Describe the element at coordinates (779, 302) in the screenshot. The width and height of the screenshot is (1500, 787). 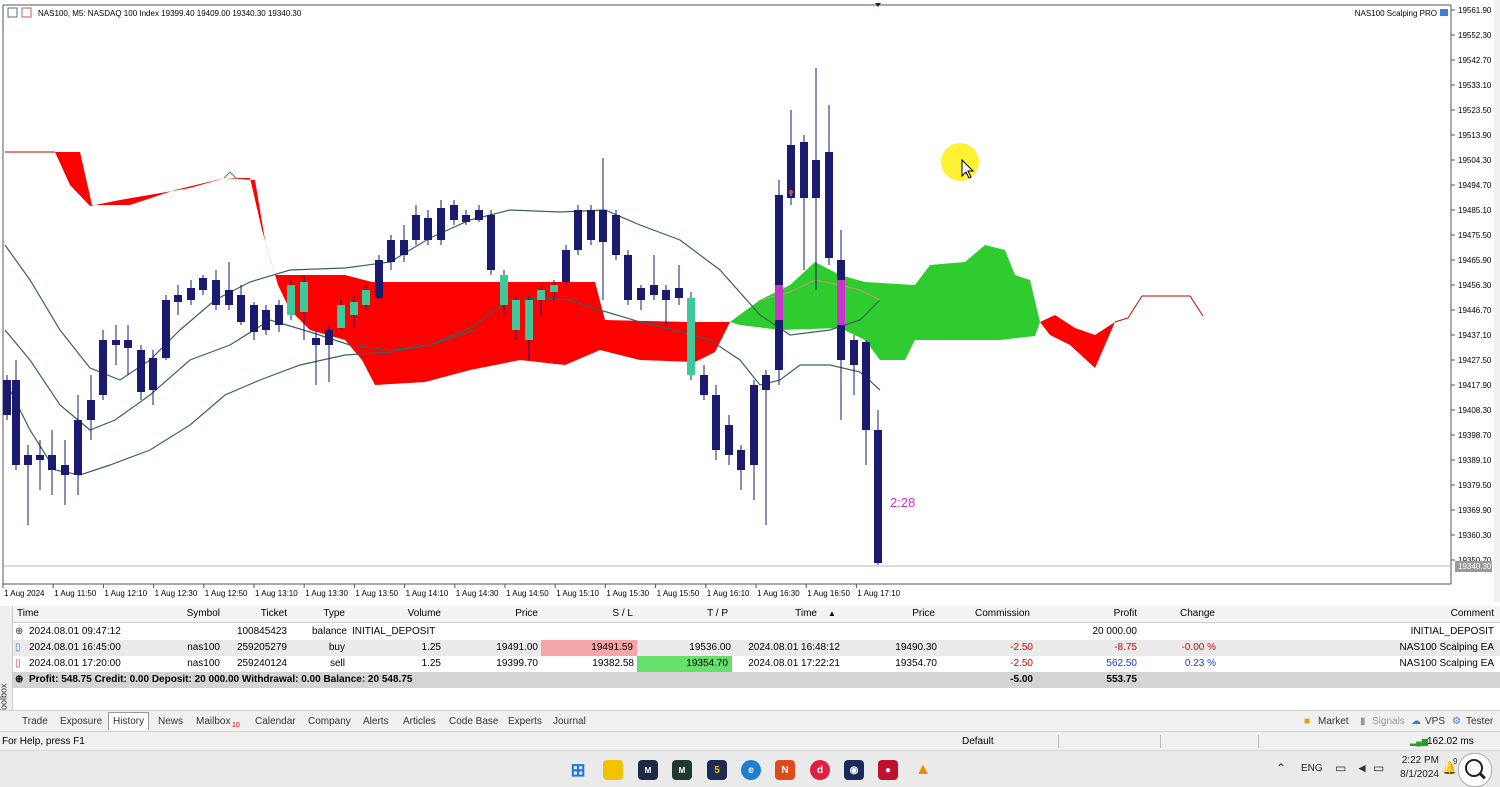
I see `candle-signal` at that location.